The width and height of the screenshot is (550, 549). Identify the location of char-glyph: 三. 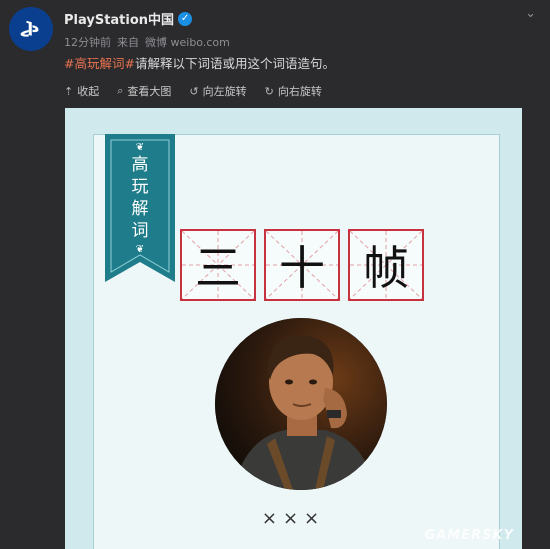
(218, 268).